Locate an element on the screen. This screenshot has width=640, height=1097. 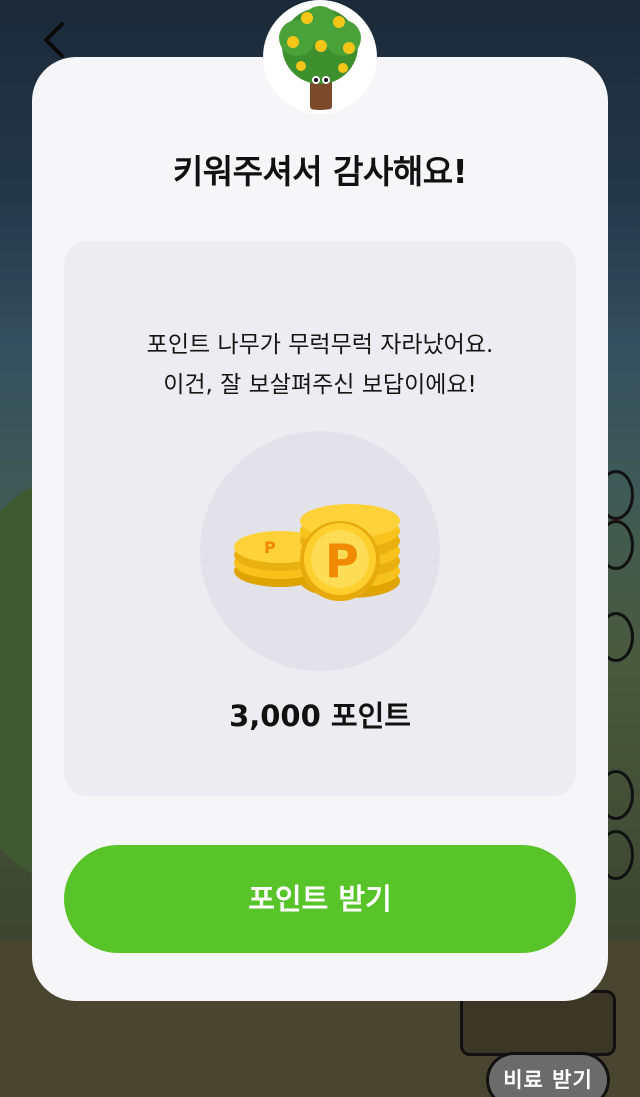
reward-icon-container: P P is located at coordinates (320, 551).